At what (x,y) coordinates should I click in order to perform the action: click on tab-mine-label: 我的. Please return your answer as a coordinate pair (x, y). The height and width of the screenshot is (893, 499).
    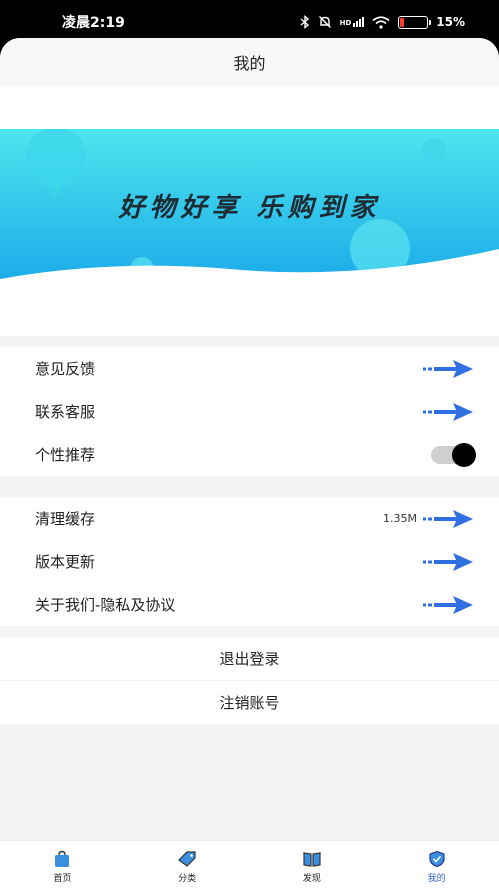
    Looking at the image, I should click on (436, 879).